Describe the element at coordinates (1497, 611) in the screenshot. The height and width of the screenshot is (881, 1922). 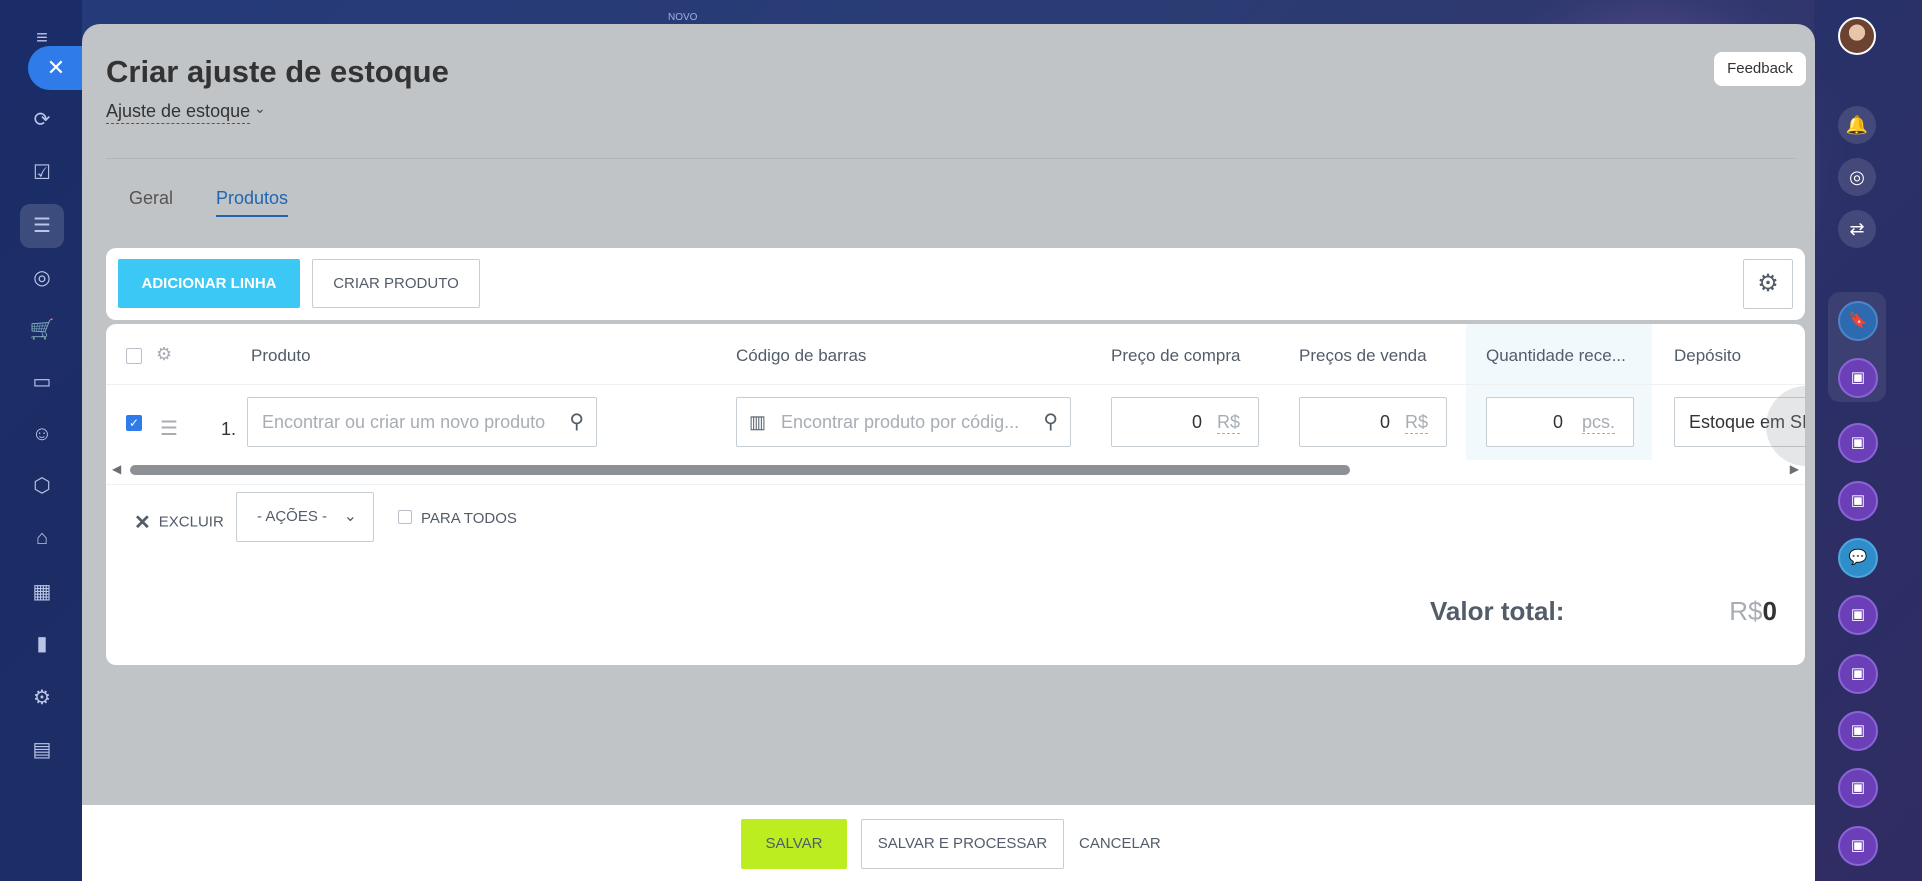
I see `total-label: Valor total:` at that location.